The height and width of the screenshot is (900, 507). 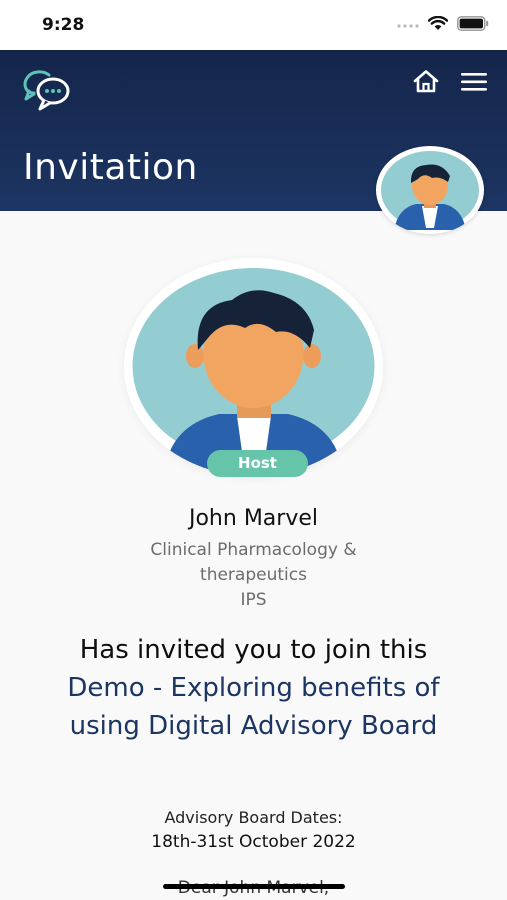 What do you see at coordinates (253, 550) in the screenshot?
I see `host-department-line1: Clinical Pharmacology &` at bounding box center [253, 550].